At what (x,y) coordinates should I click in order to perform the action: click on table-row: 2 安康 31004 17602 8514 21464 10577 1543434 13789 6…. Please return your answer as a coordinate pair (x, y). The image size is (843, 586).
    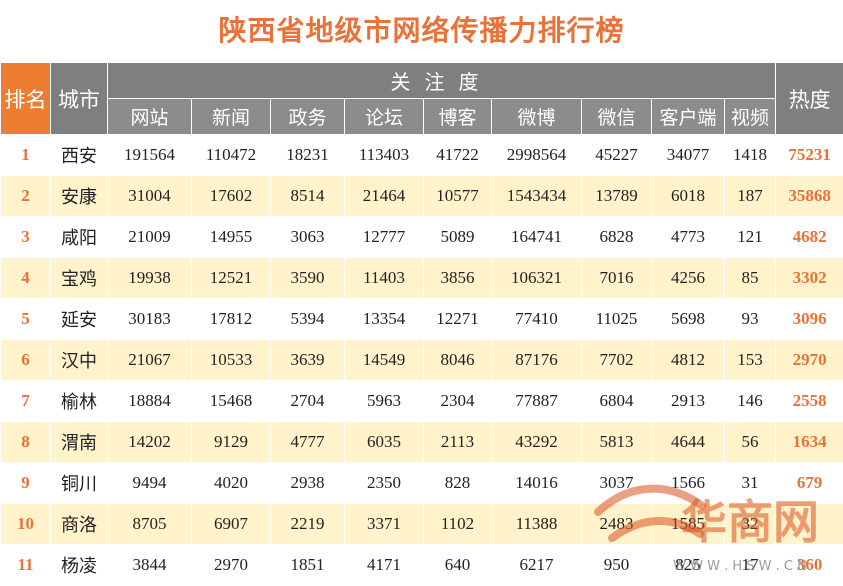
    Looking at the image, I should click on (421, 196).